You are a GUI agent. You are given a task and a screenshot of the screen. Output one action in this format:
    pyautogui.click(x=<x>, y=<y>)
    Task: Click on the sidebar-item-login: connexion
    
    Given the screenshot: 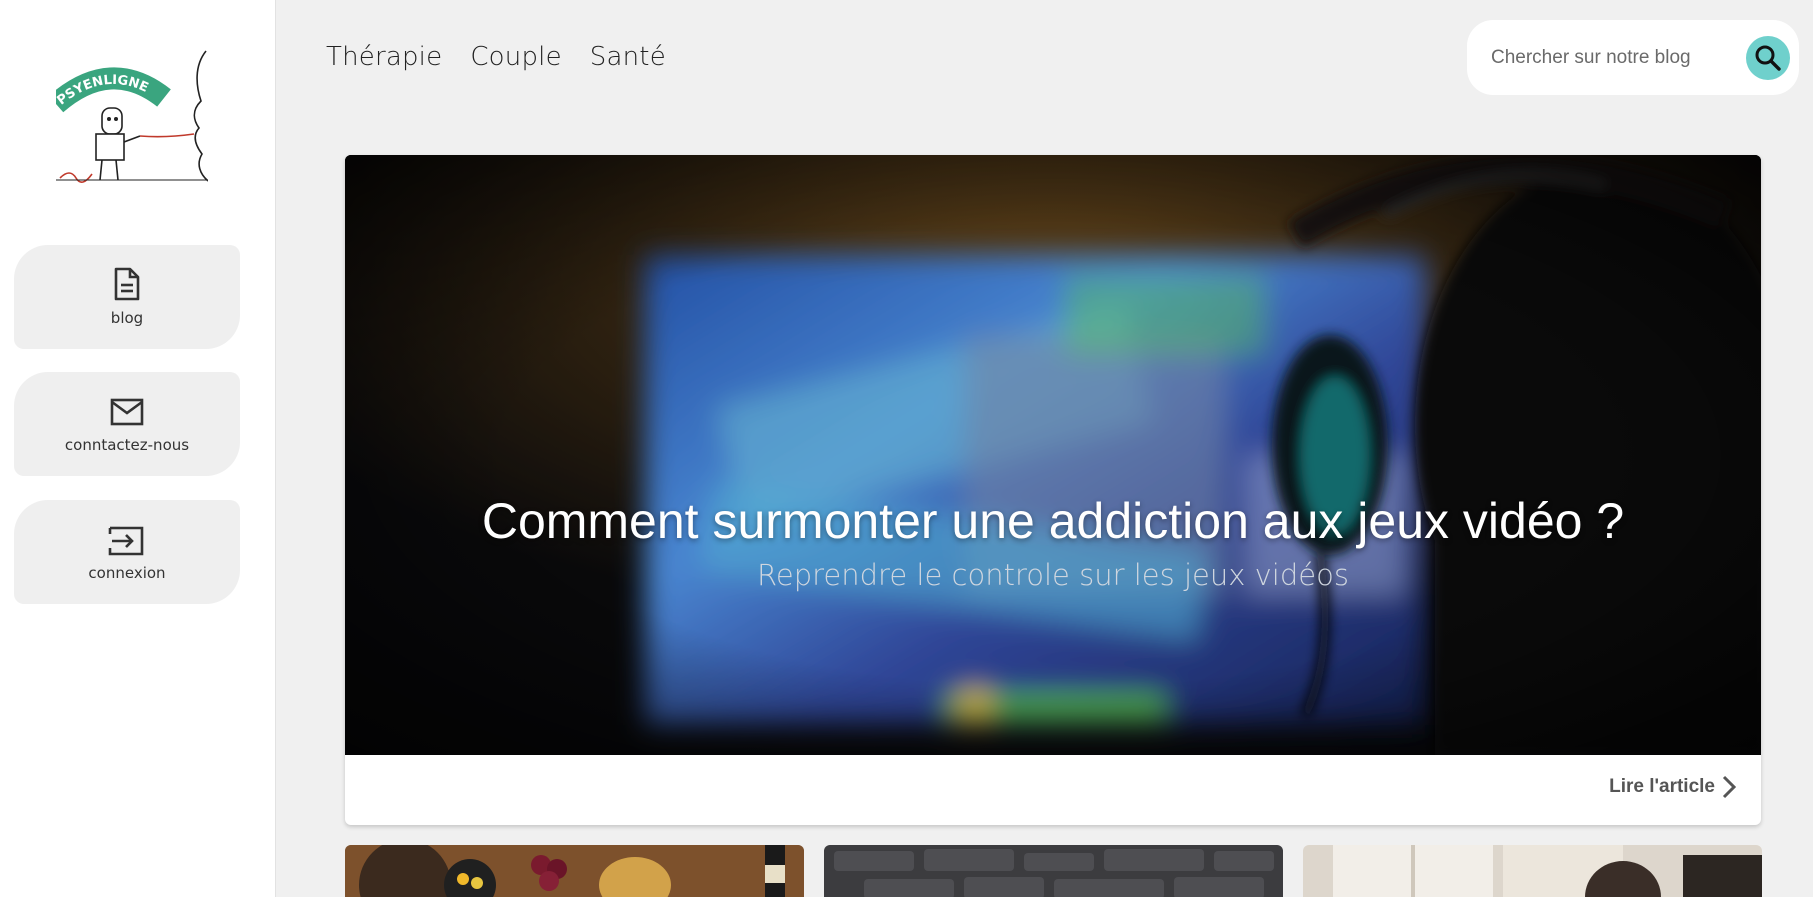 What is the action you would take?
    pyautogui.click(x=127, y=552)
    